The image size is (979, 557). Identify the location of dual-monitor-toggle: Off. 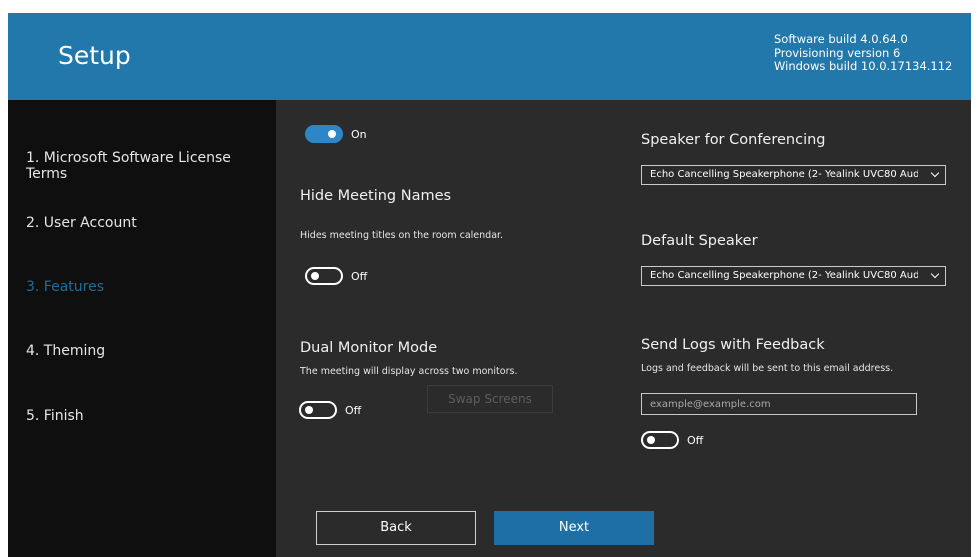
(330, 410).